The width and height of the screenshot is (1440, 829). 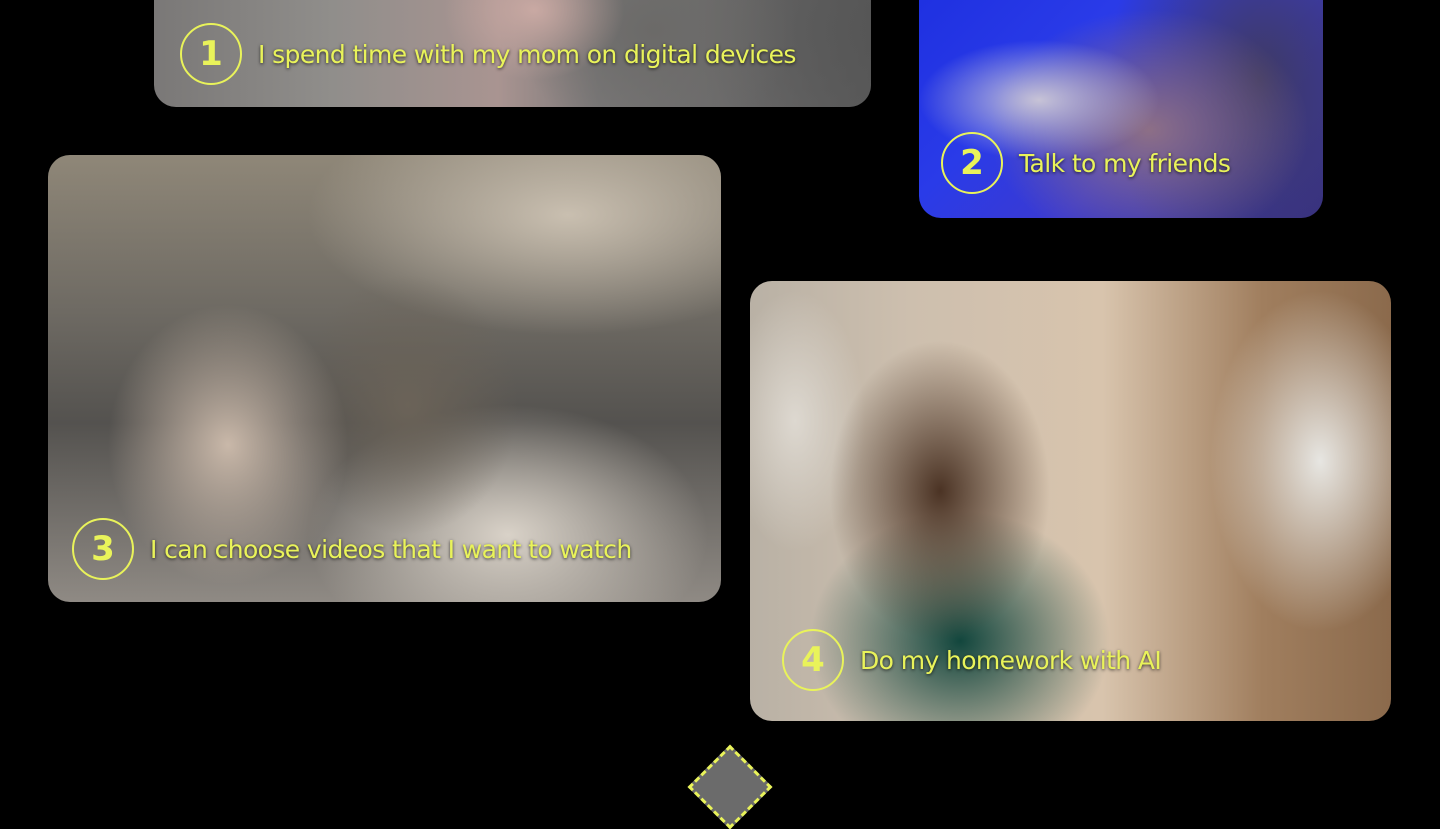 I want to click on card-caption: 2 Talk to my friends, so click(x=1086, y=163).